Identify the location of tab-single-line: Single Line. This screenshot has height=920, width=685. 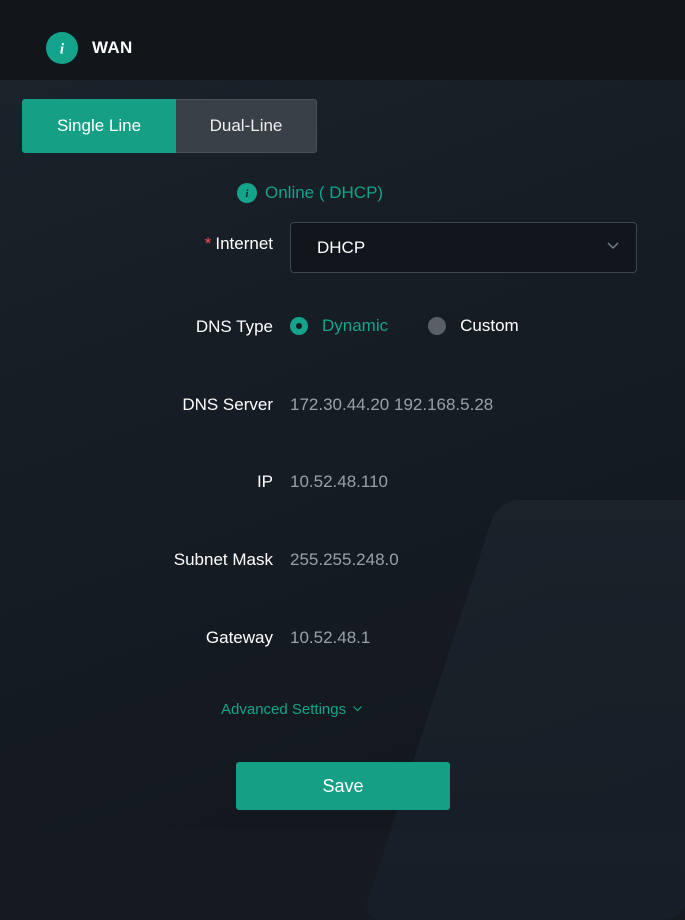
(99, 126).